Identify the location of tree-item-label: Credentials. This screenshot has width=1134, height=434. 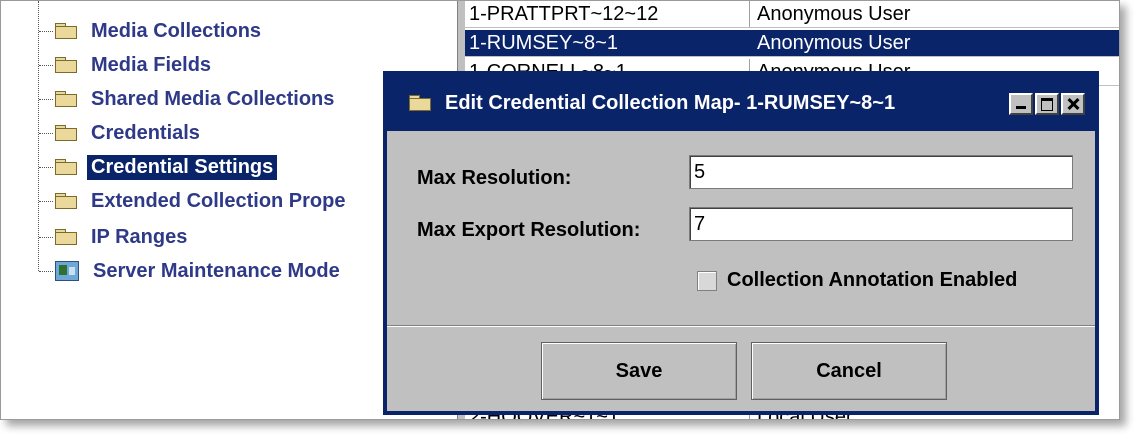
(145, 132).